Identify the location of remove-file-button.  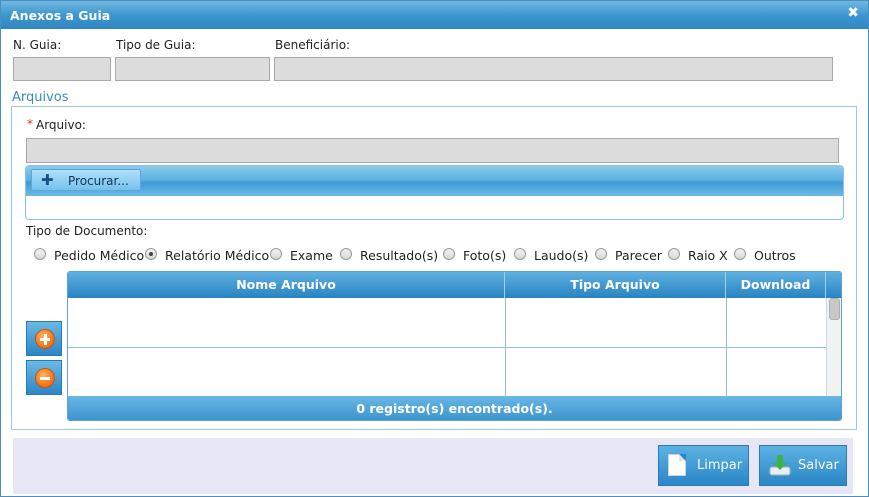
(44, 377).